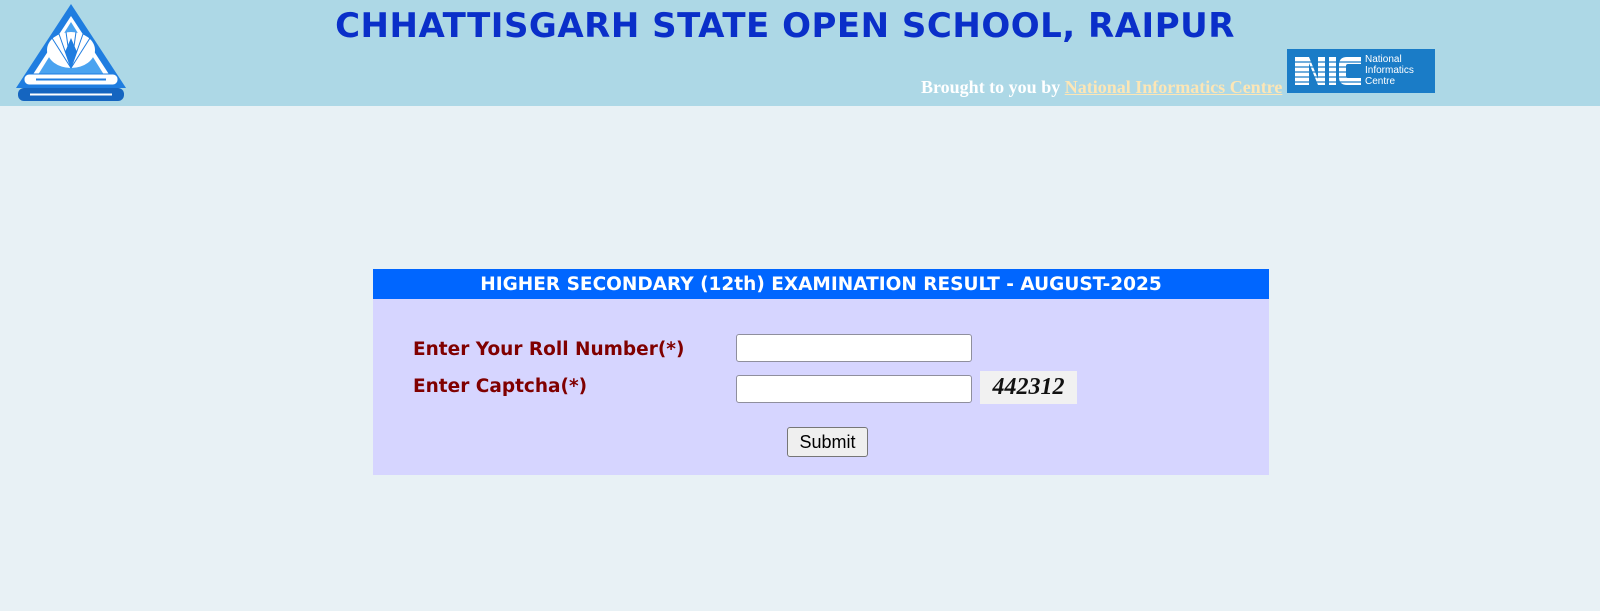 The width and height of the screenshot is (1600, 611). Describe the element at coordinates (1383, 59) in the screenshot. I see `nic-logo-line: National` at that location.